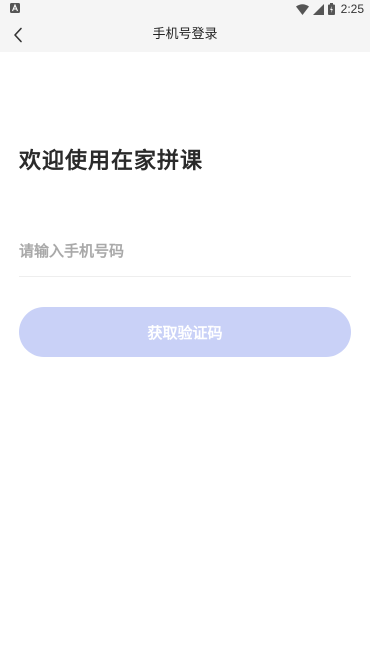  I want to click on phone-number-input, so click(185, 251).